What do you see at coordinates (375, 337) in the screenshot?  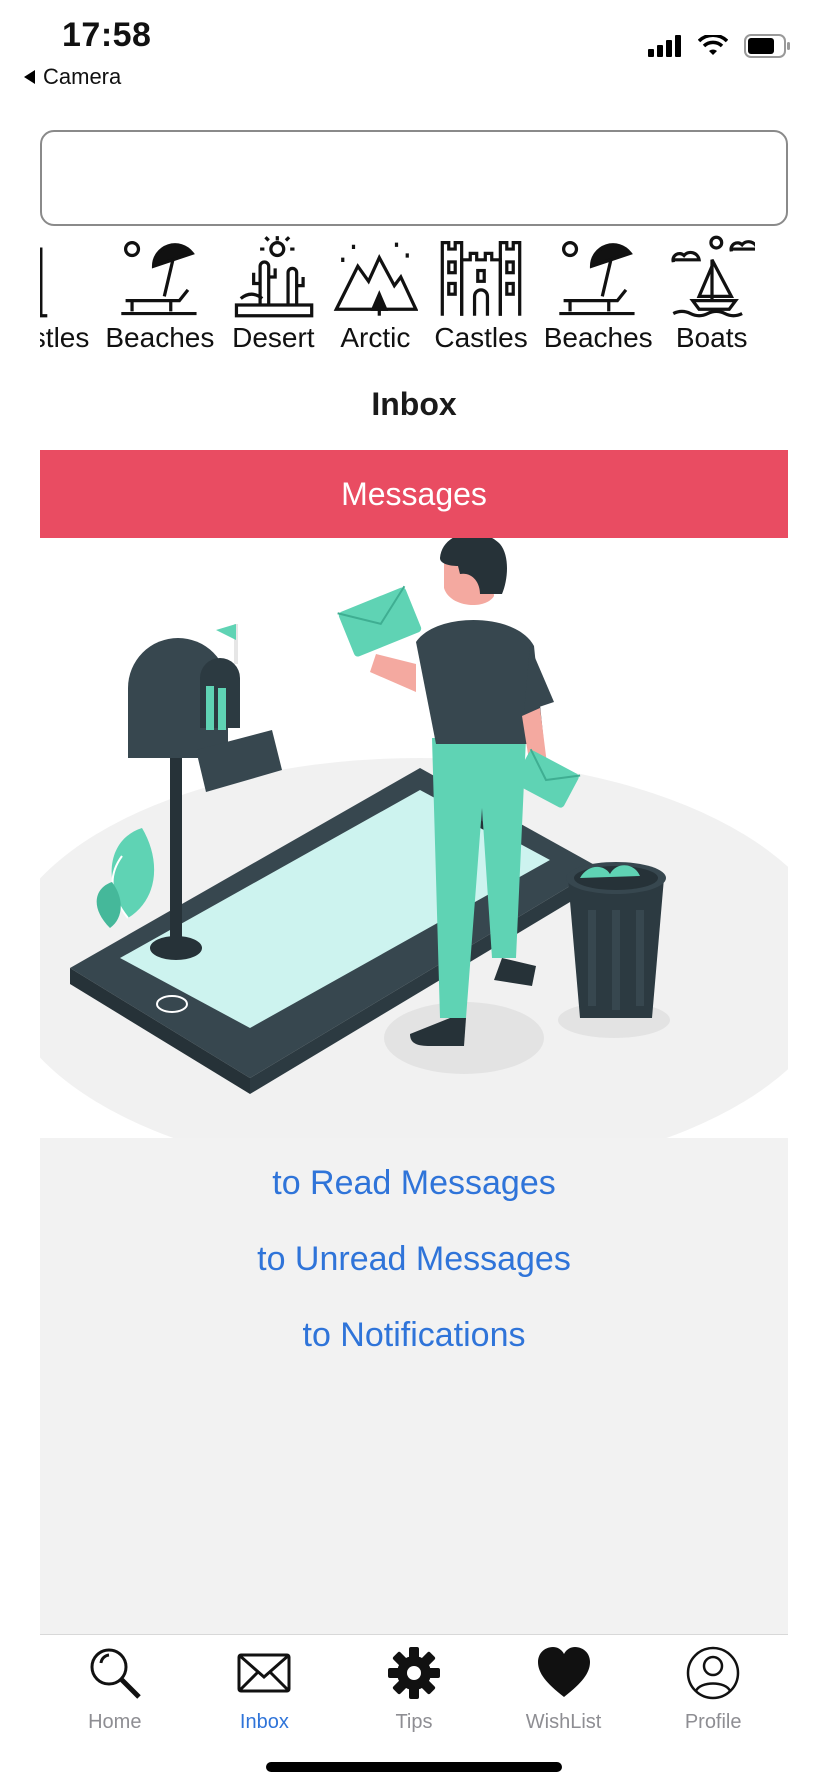 I see `category-label: Arctic` at bounding box center [375, 337].